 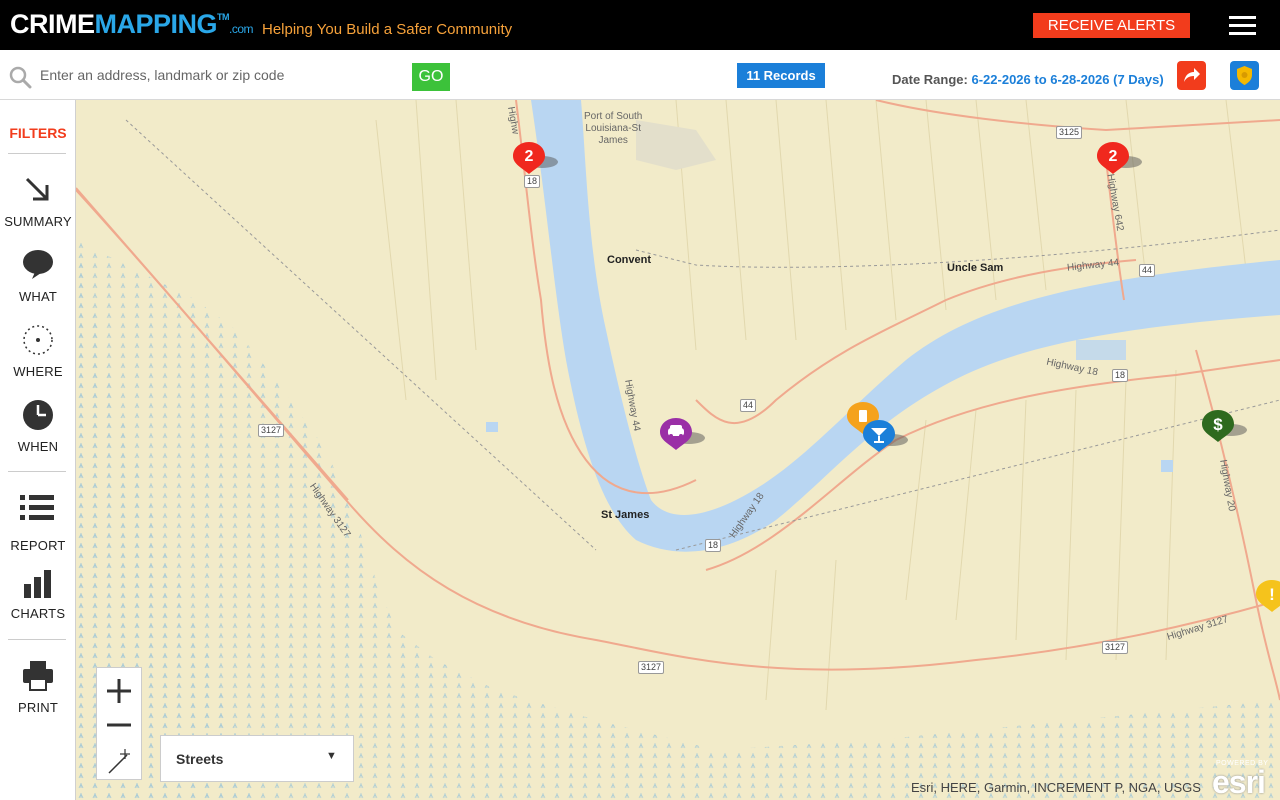 I want to click on vehicle-theft-pin, so click(x=682, y=436).